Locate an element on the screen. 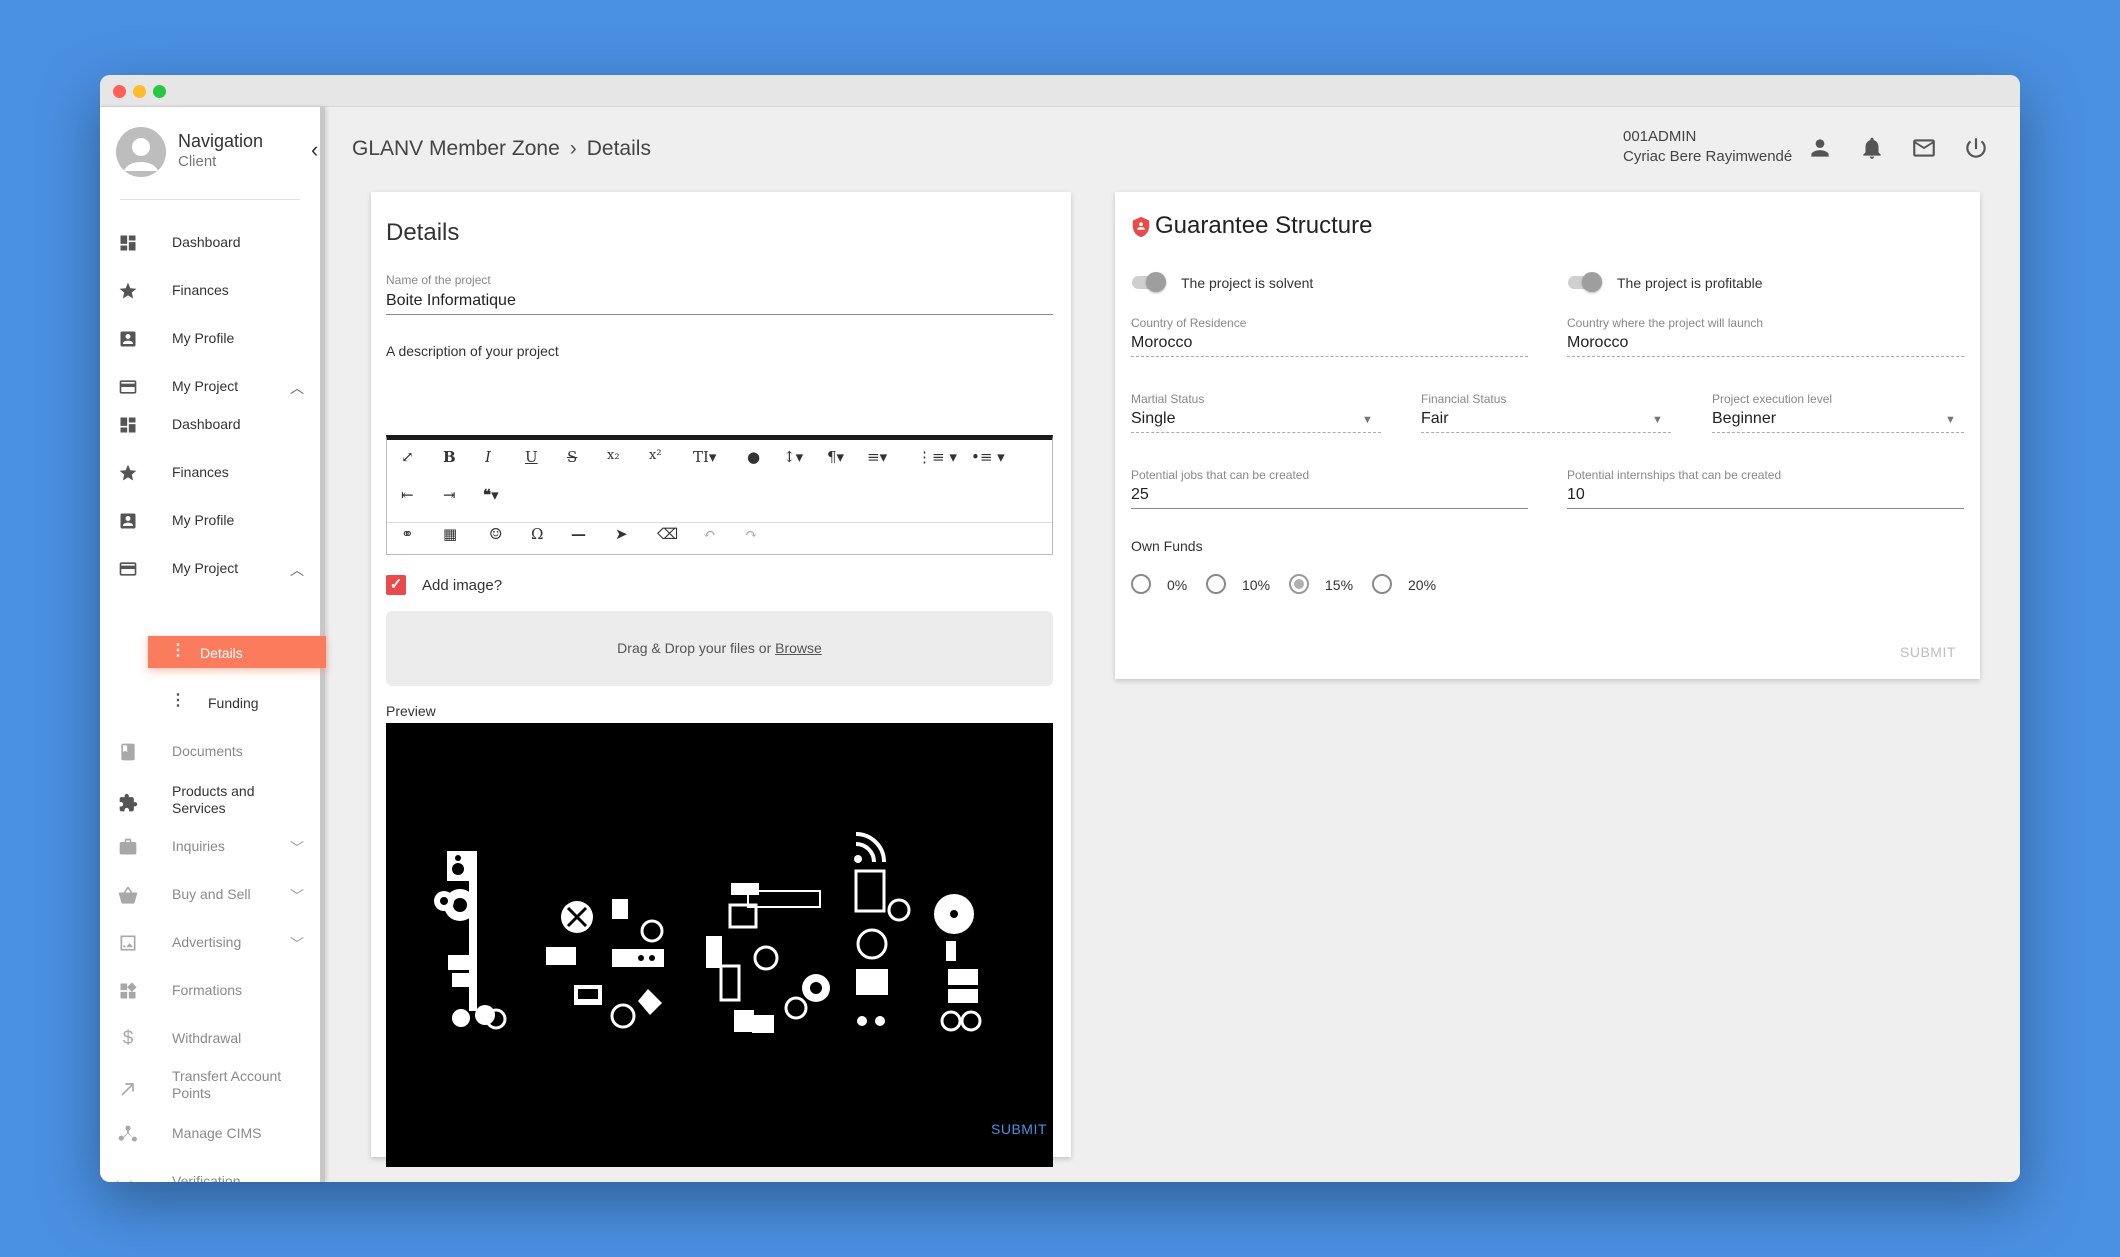  paragraph-icon: ¶▾ is located at coordinates (835, 457).